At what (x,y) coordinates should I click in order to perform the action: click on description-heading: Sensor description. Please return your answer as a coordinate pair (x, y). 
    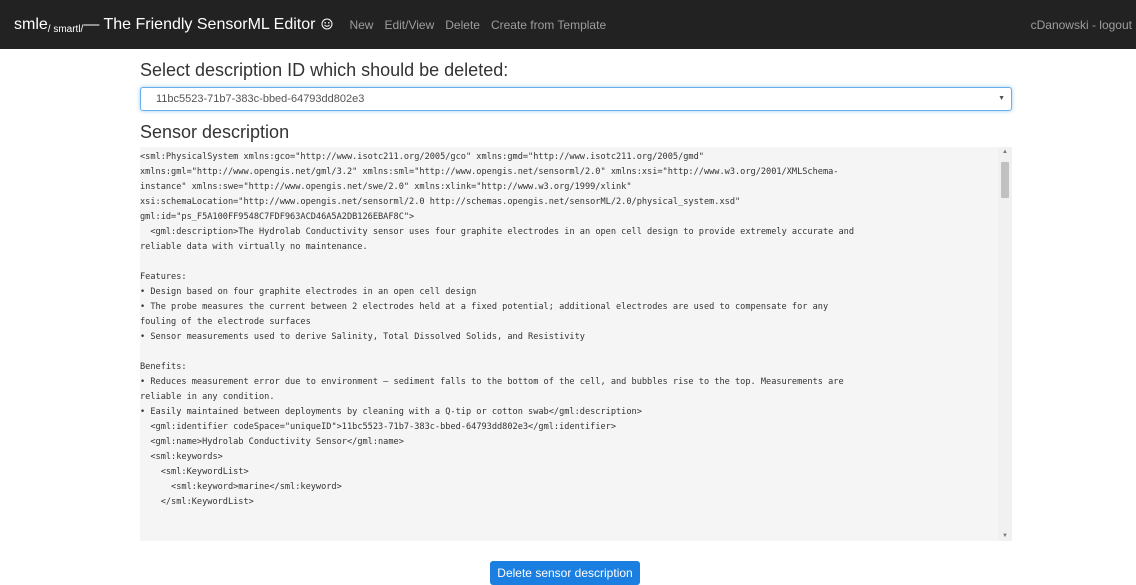
    Looking at the image, I should click on (215, 132).